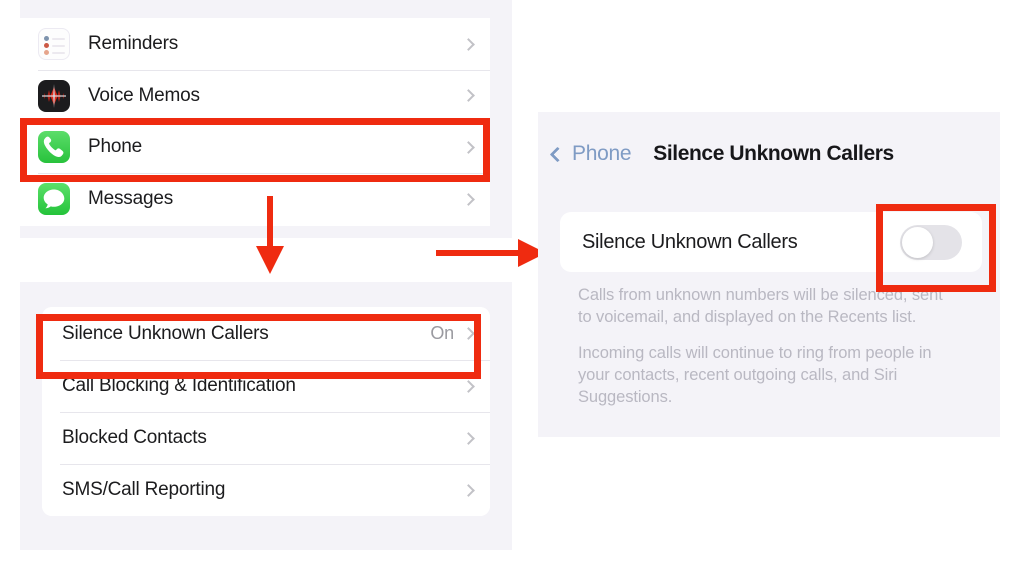 This screenshot has width=1024, height=576. Describe the element at coordinates (54, 199) in the screenshot. I see `messages-app-icon` at that location.